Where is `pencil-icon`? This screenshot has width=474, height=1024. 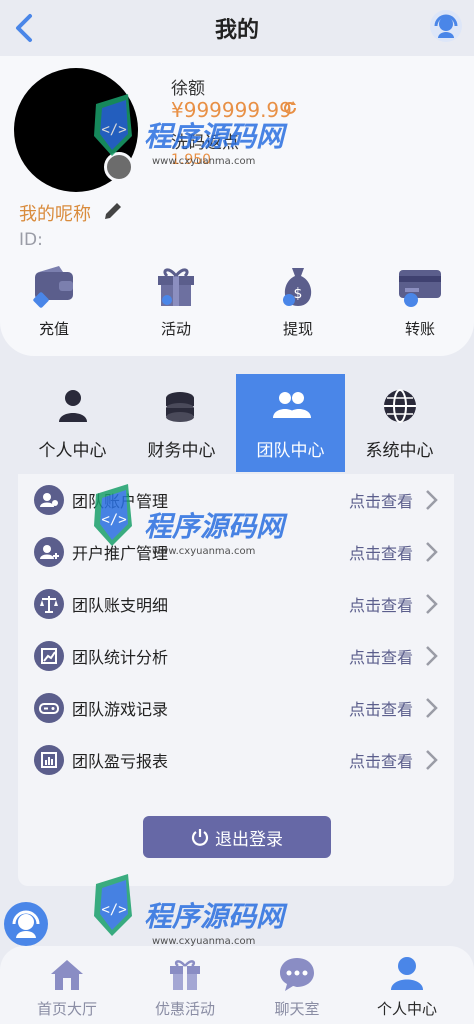 pencil-icon is located at coordinates (113, 211).